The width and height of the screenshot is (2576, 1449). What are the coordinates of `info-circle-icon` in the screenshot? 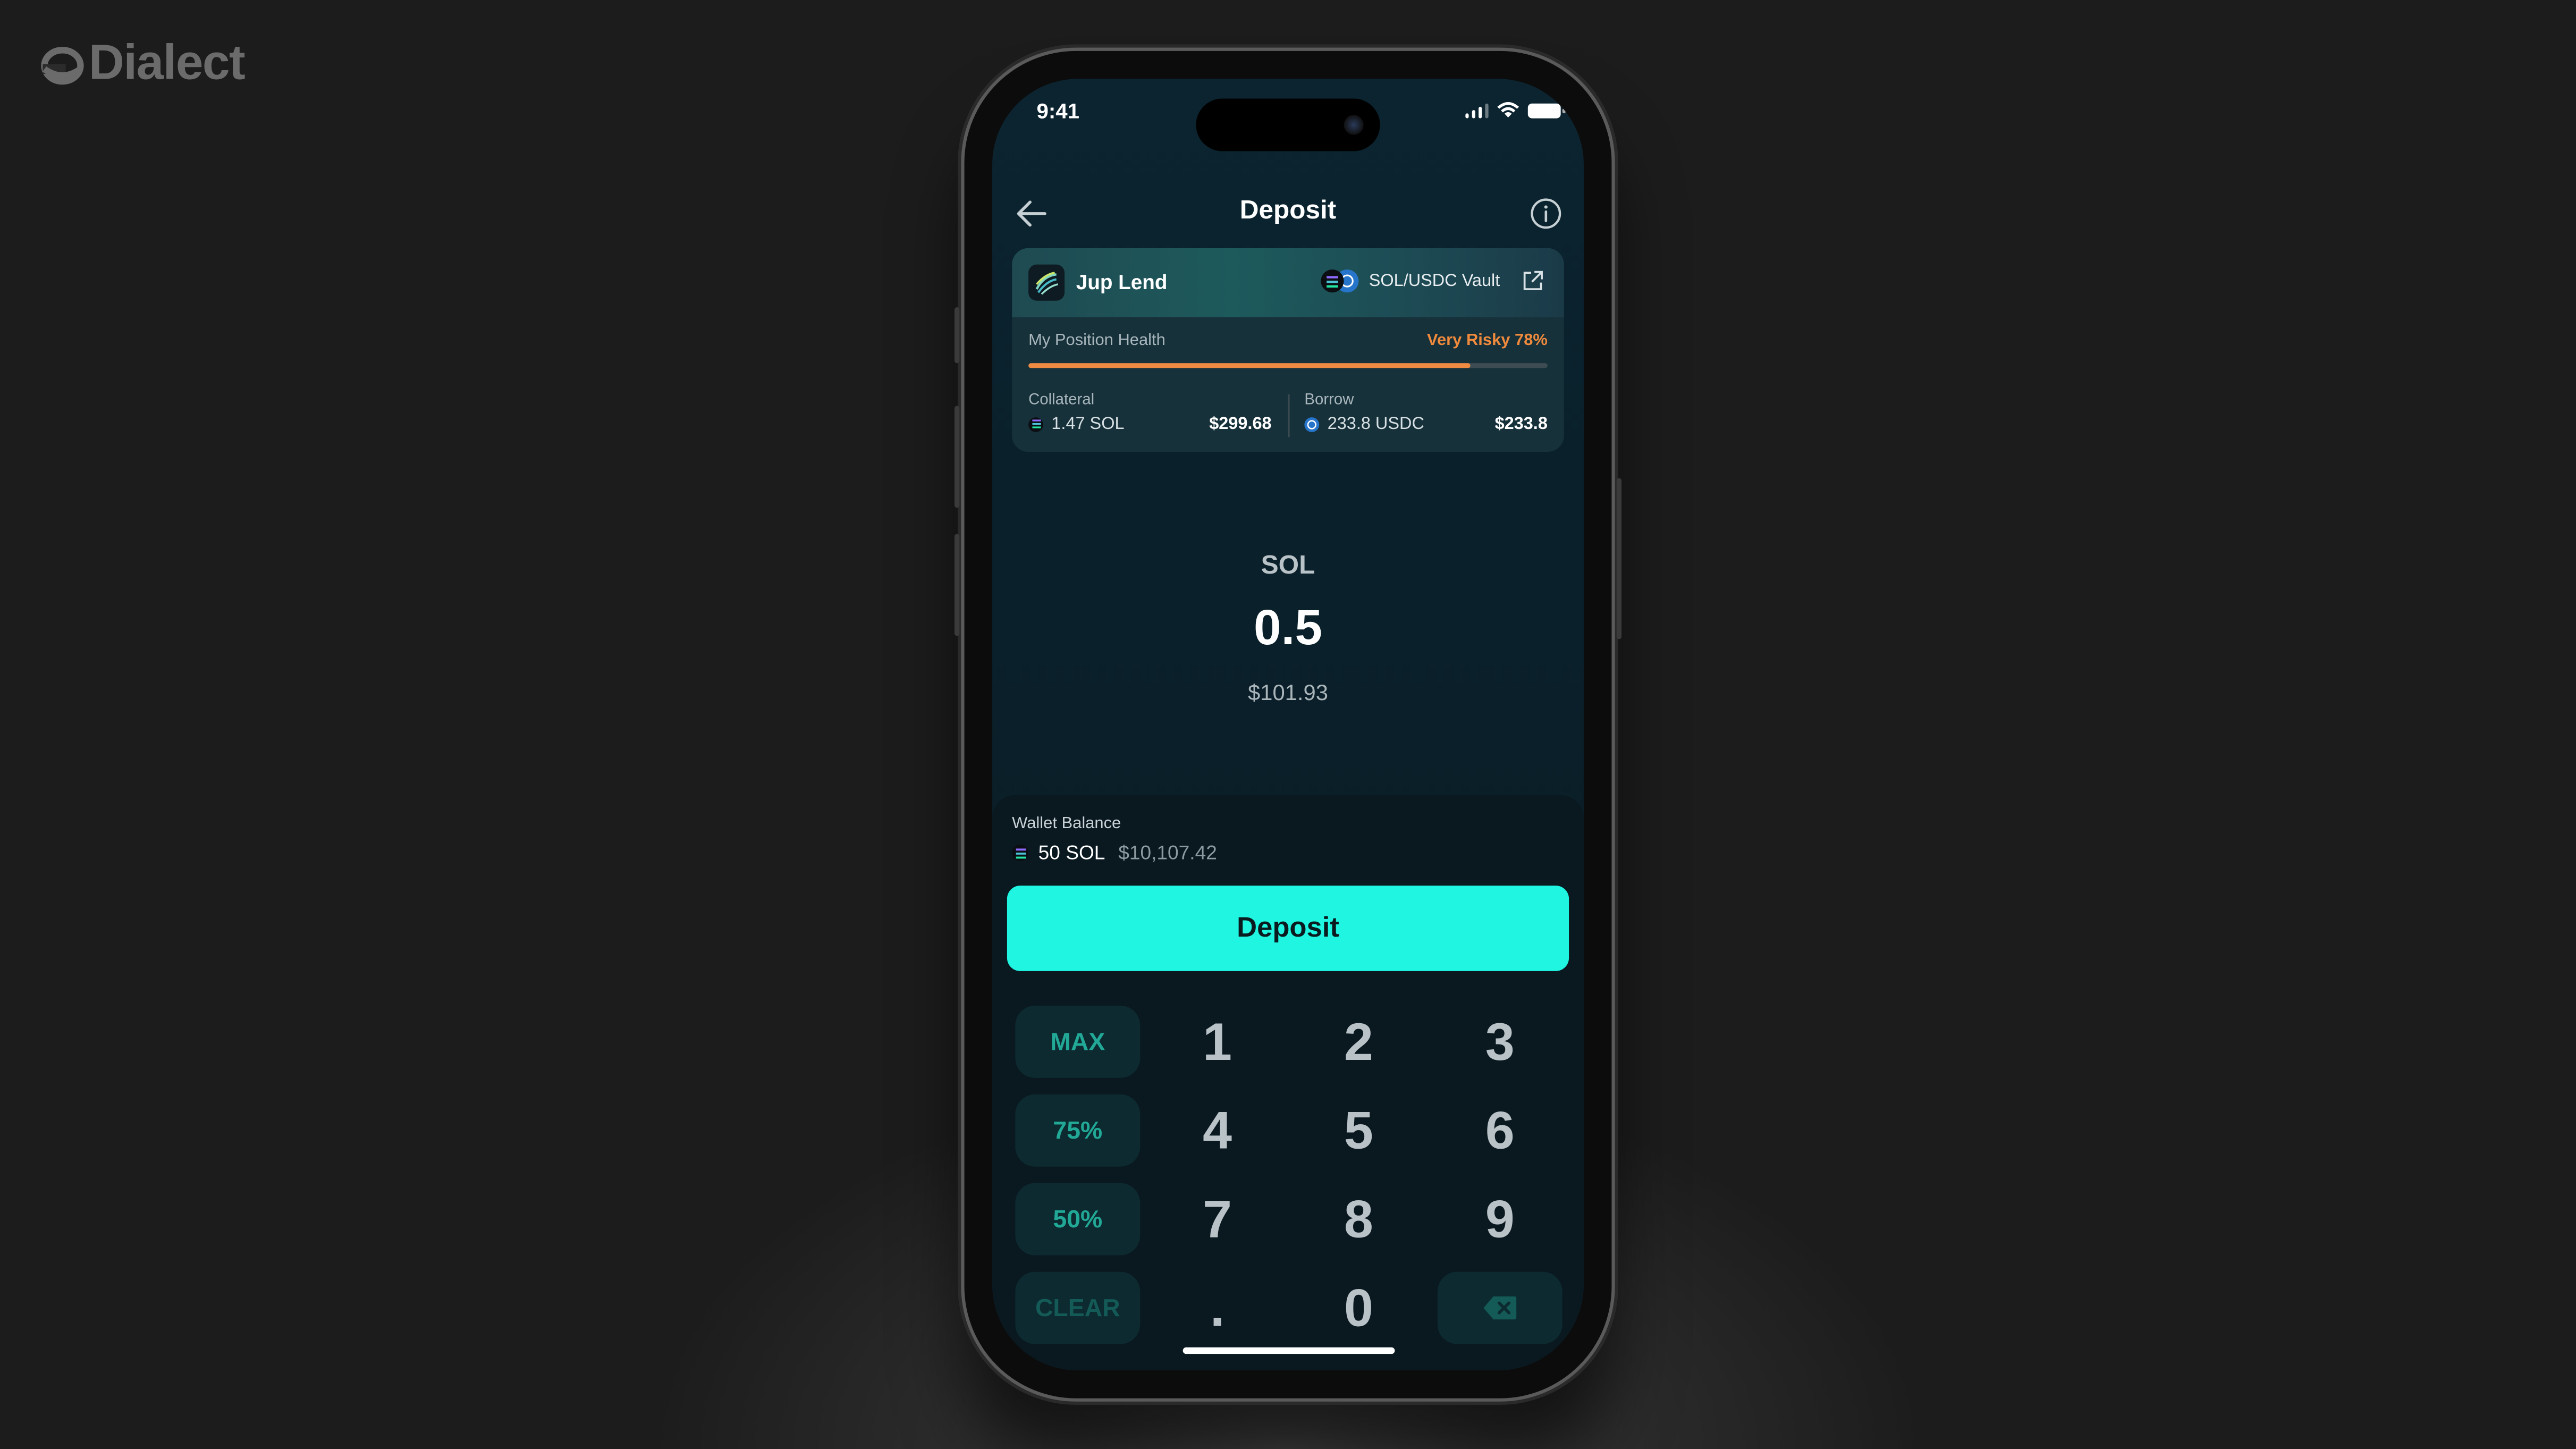 It's located at (1546, 213).